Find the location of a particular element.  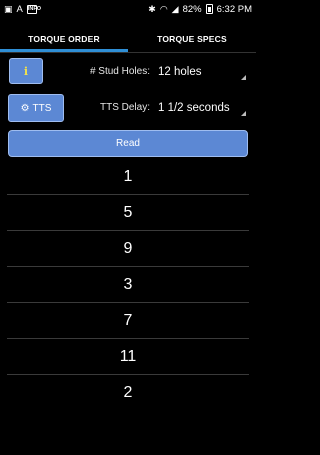

battery-percent: 82% is located at coordinates (192, 9).